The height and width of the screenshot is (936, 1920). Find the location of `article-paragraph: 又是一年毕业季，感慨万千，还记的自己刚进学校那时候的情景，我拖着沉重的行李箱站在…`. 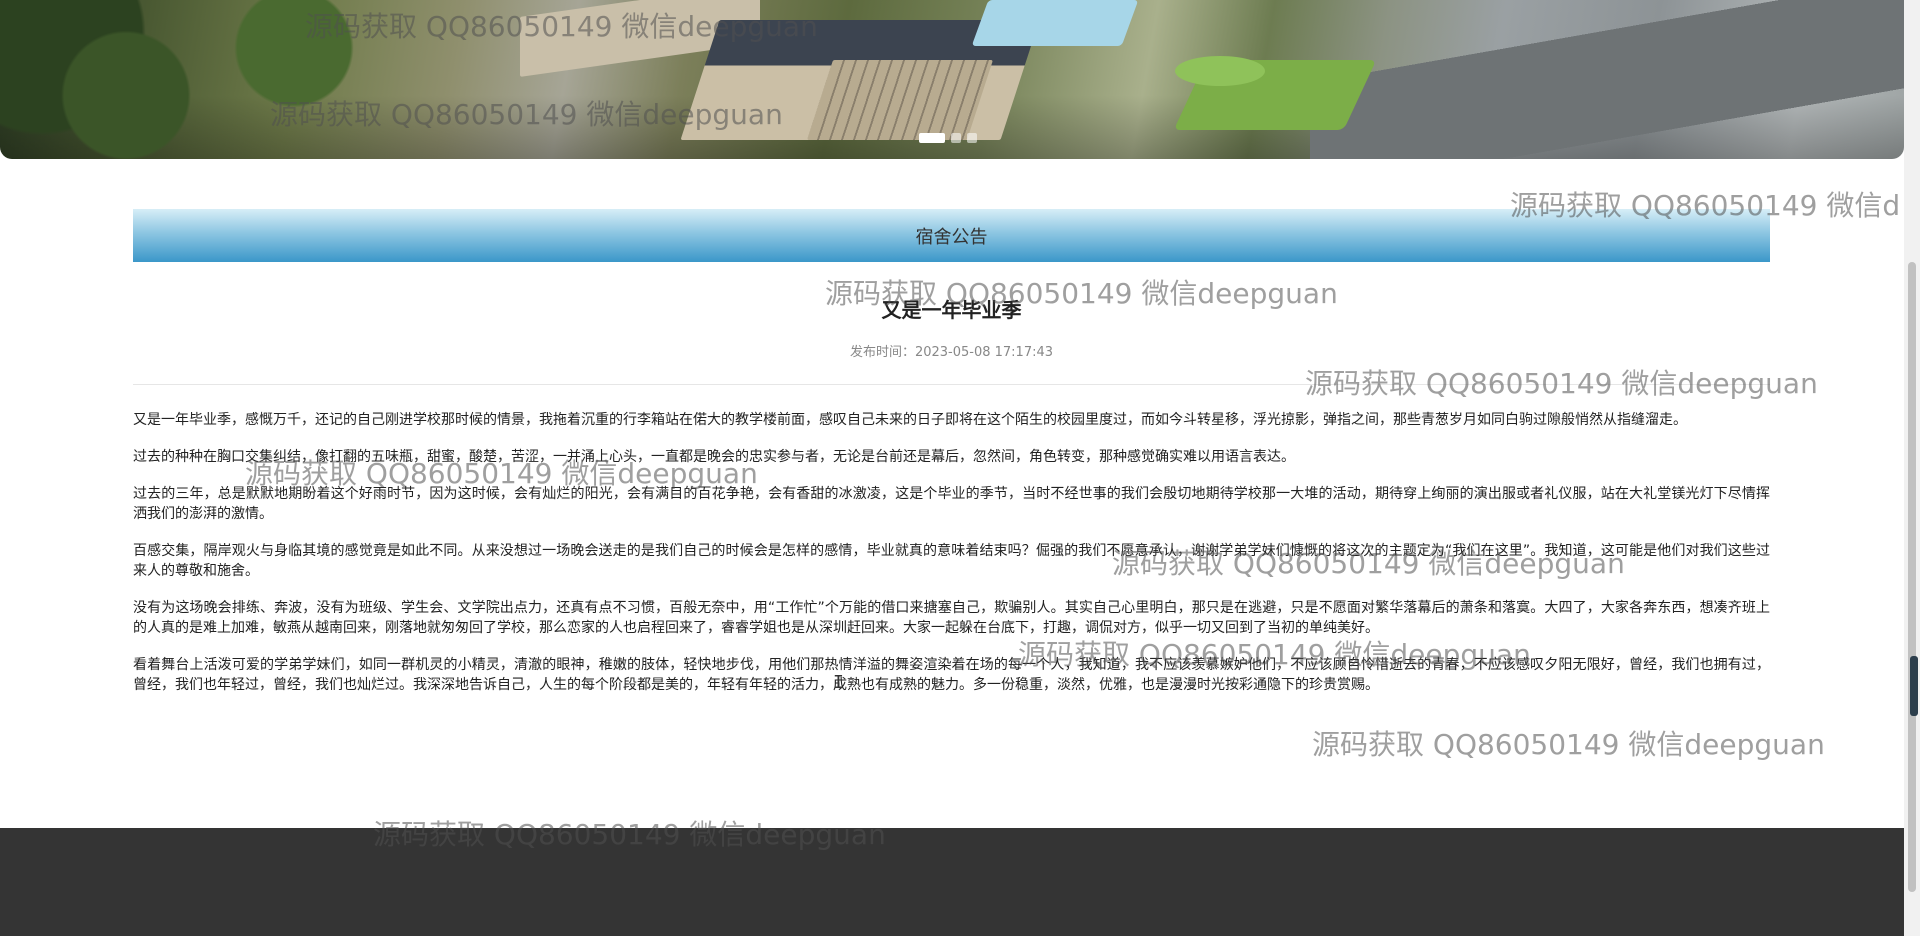

article-paragraph: 又是一年毕业季，感慨万千，还记的自己刚进学校那时候的情景，我拖着沉重的行李箱站在… is located at coordinates (910, 420).